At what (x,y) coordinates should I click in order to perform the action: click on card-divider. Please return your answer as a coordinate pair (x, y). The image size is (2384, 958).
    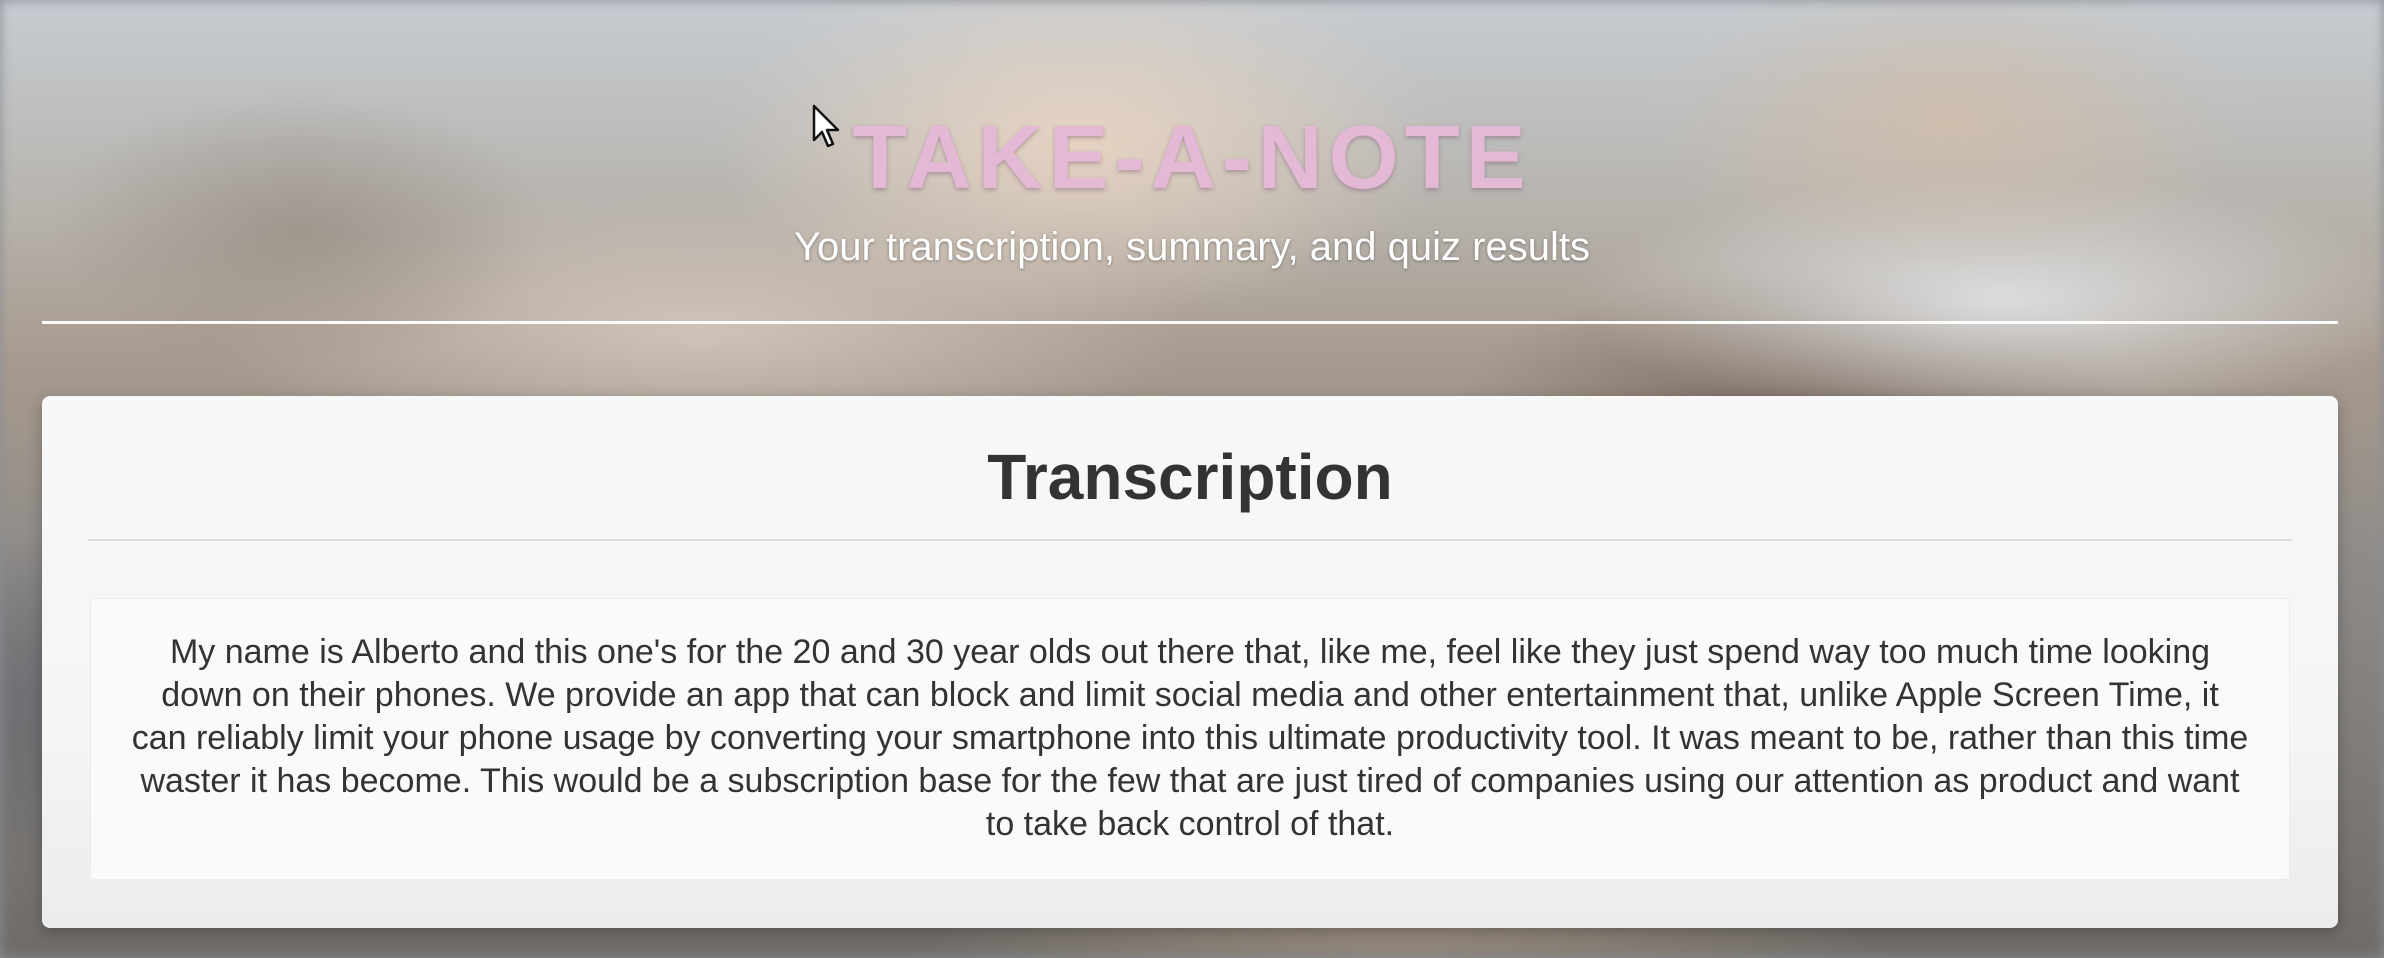
    Looking at the image, I should click on (1190, 540).